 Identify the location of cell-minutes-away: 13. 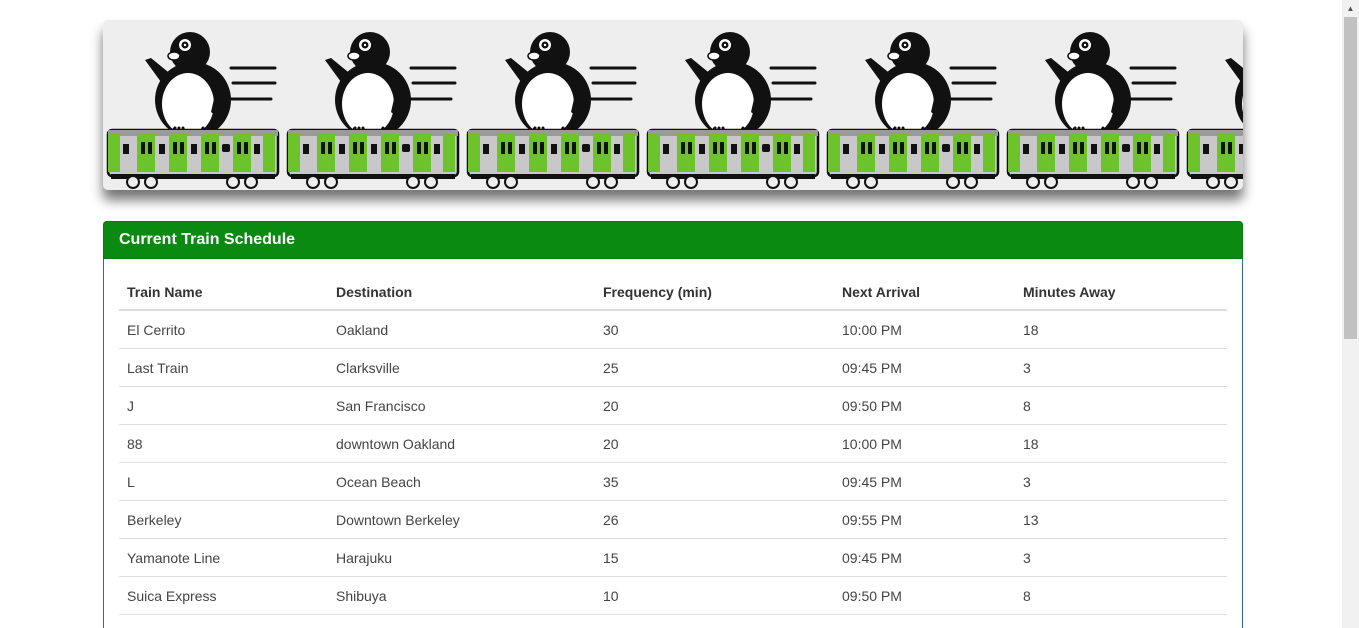
(1121, 519).